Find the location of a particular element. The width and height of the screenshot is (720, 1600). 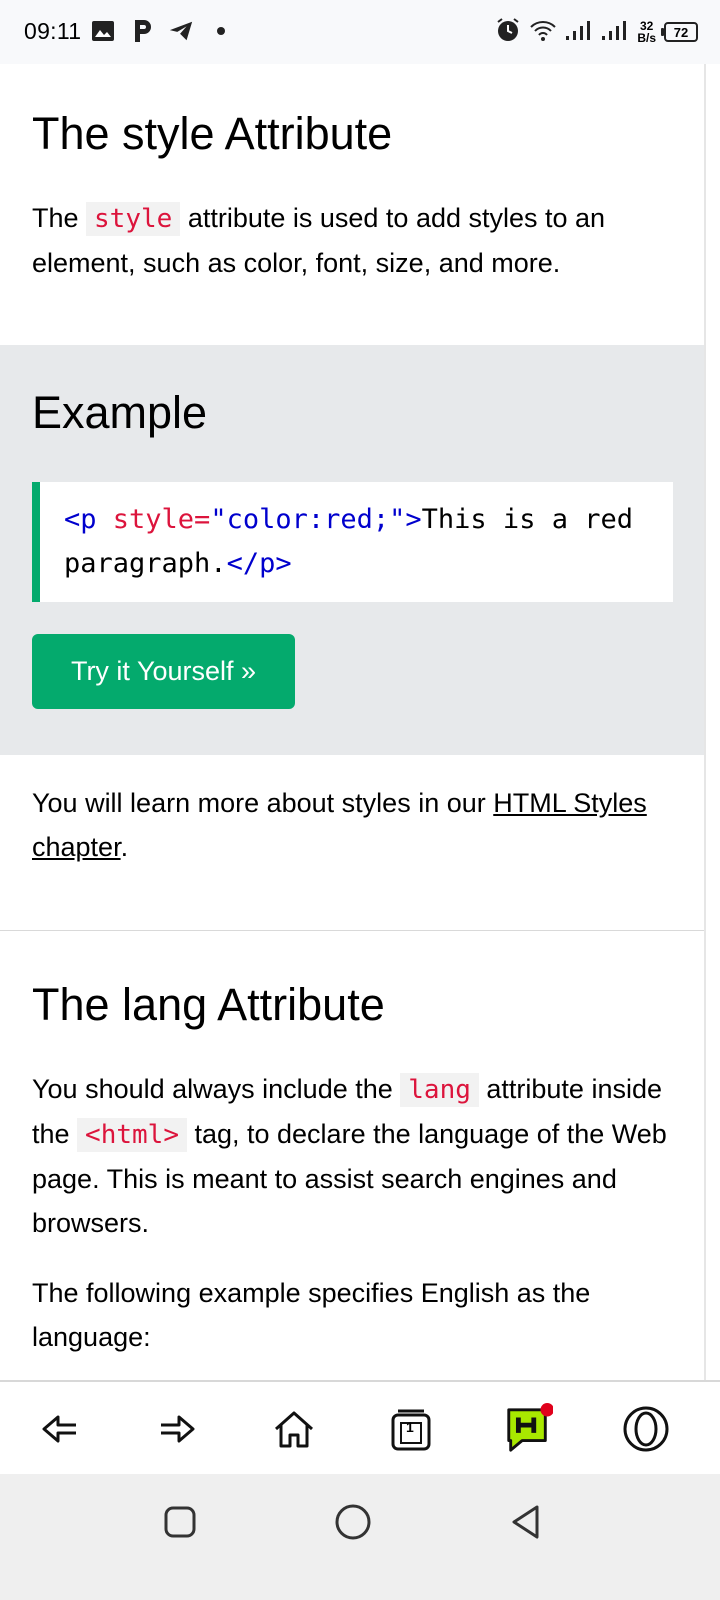

back-triangle-icon is located at coordinates (526, 1522).